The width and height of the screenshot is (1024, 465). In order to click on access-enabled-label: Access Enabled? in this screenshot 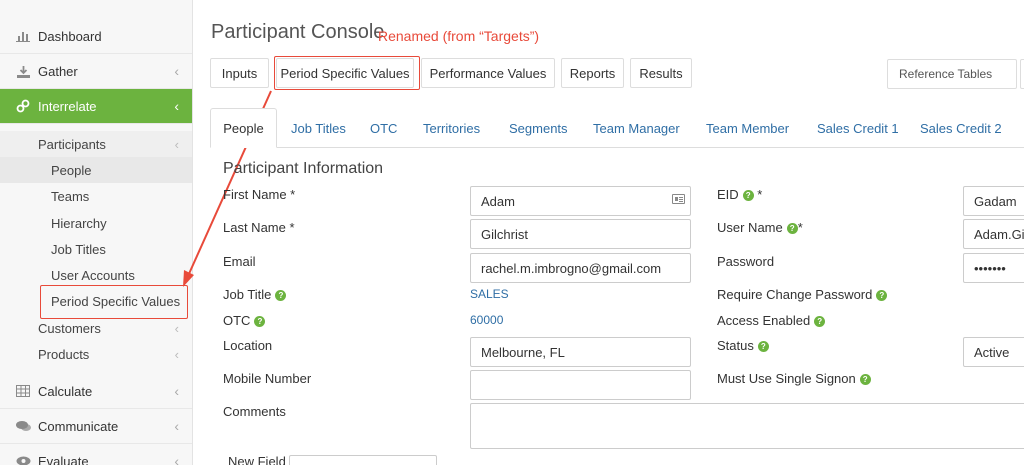, I will do `click(771, 320)`.